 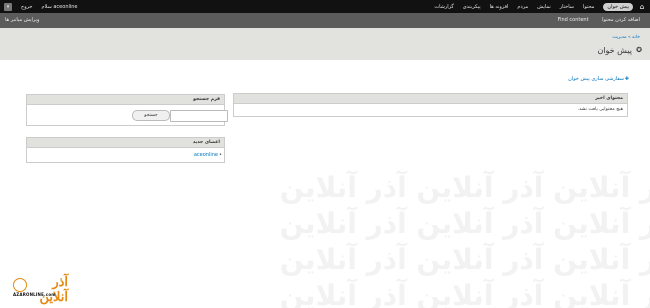 I want to click on page-title: پیش خوان, so click(x=614, y=50).